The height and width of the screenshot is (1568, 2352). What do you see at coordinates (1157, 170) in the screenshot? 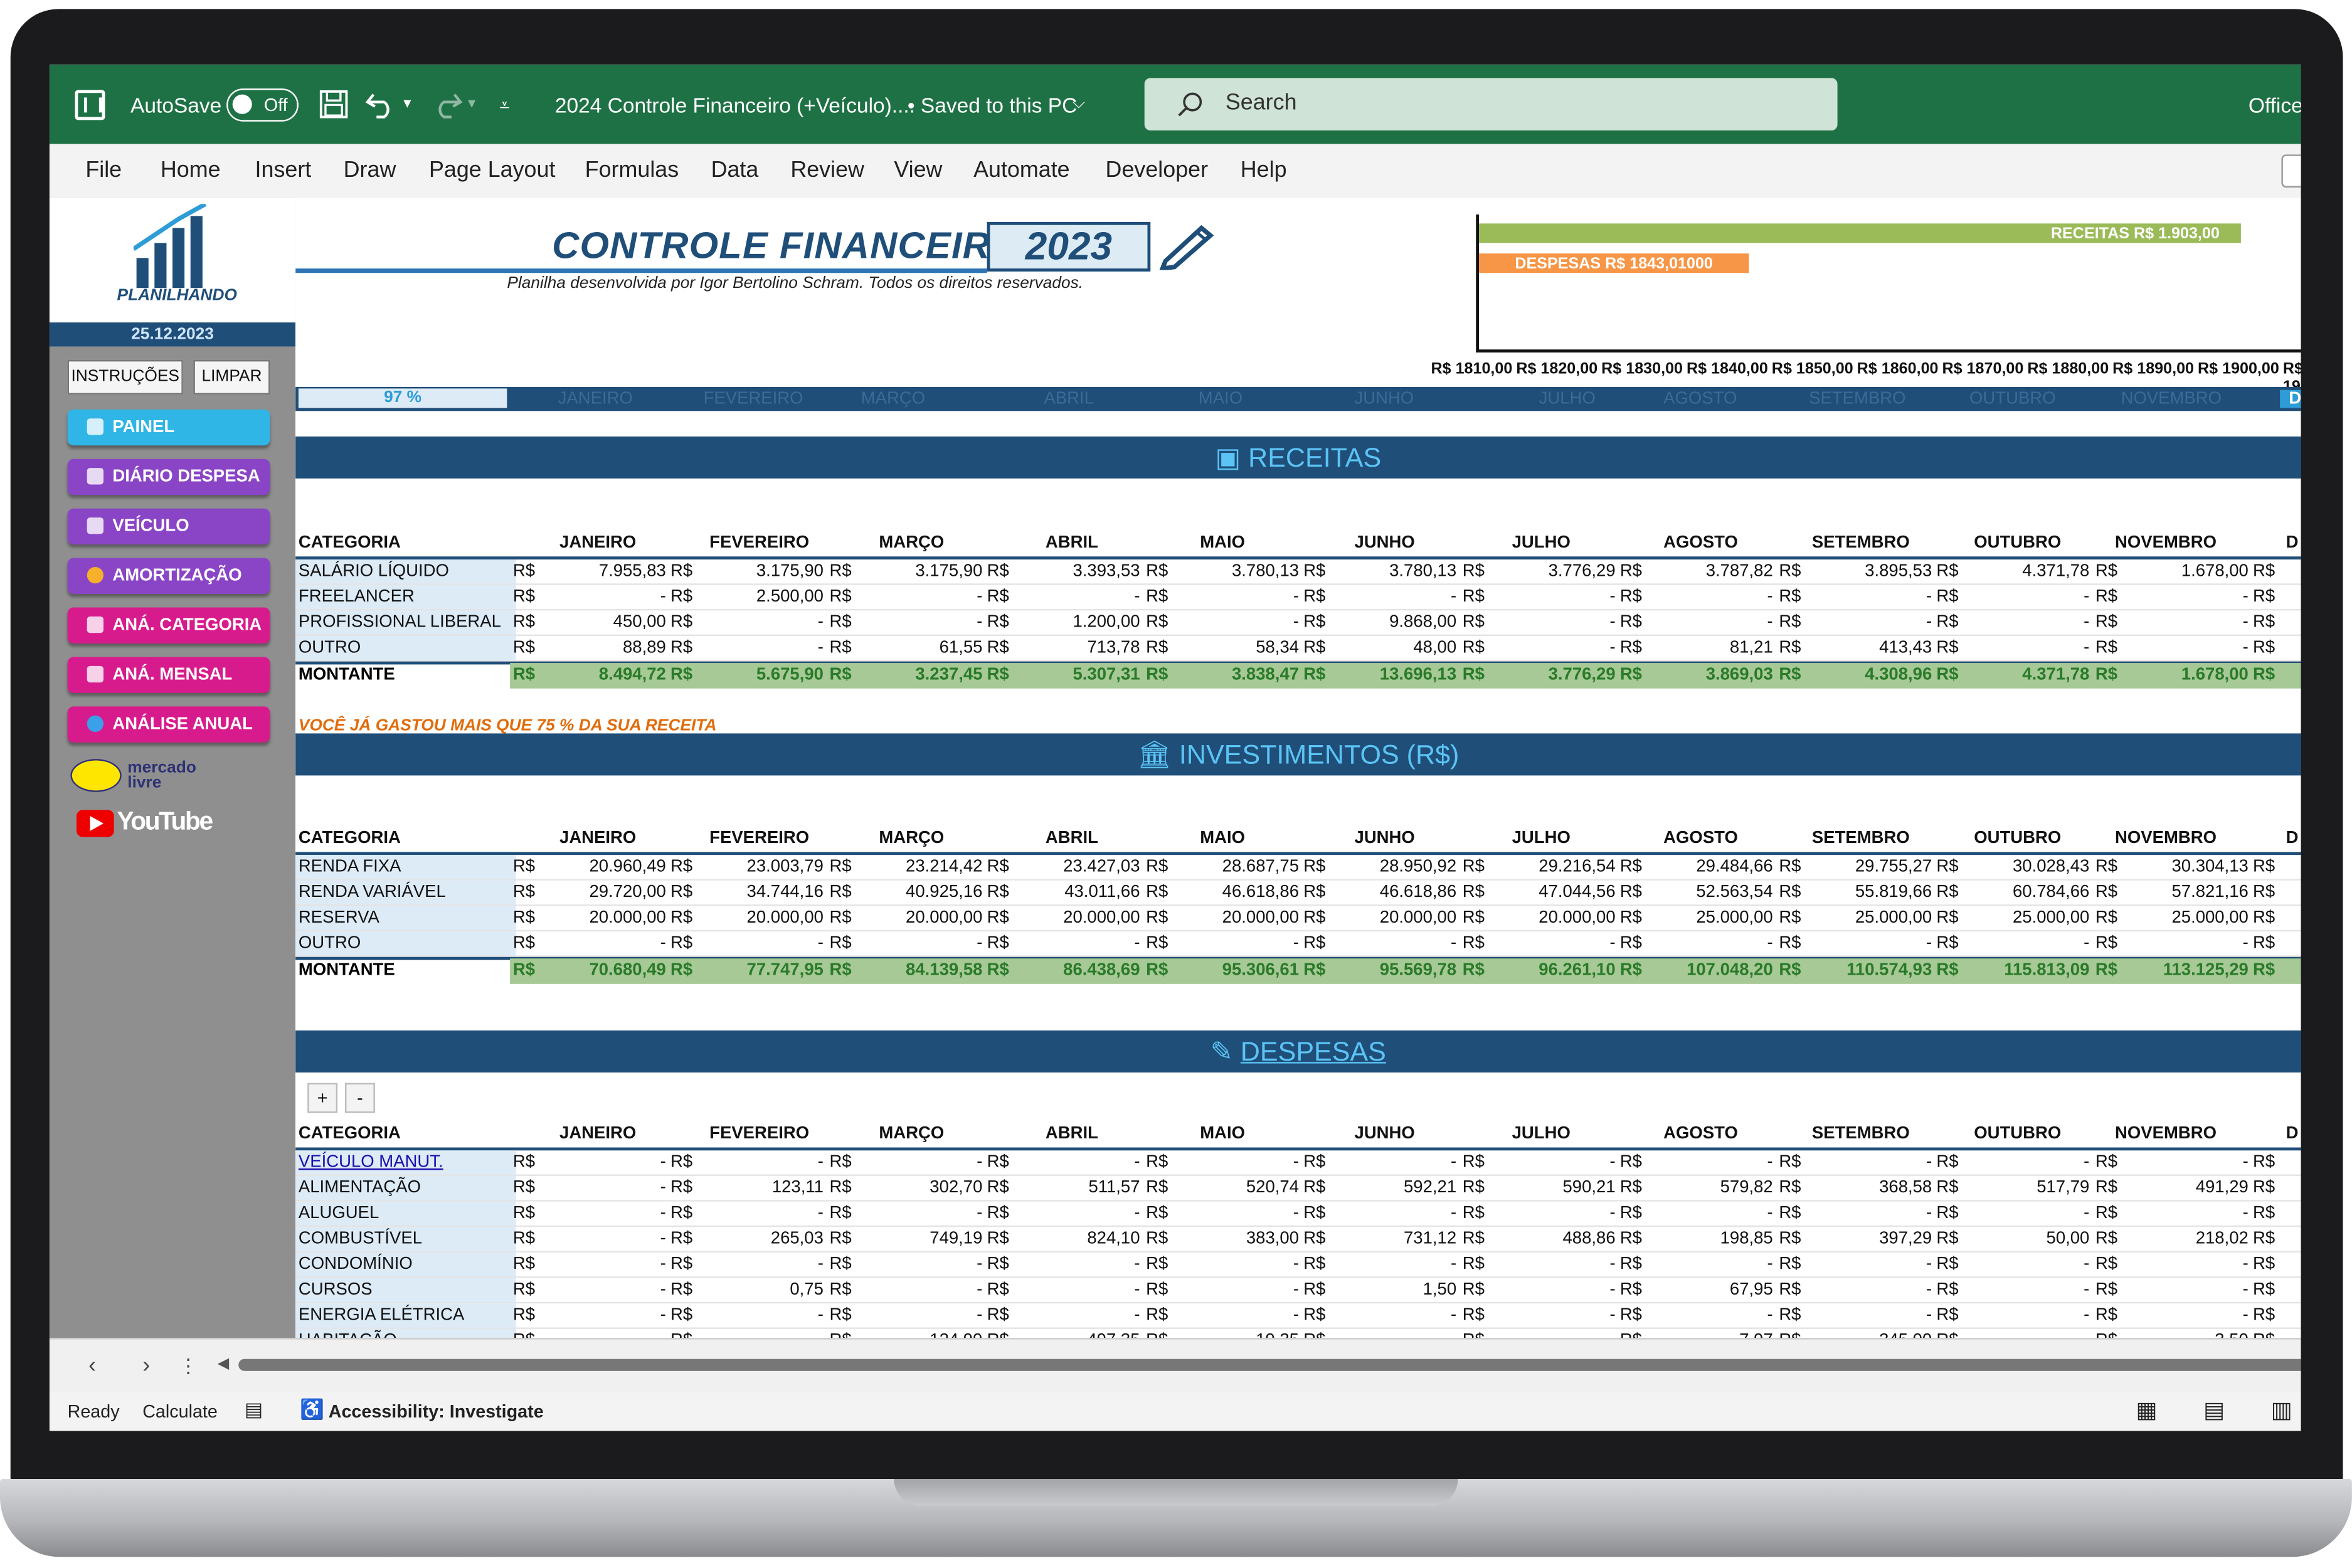
I see `tab-developer: Developer` at bounding box center [1157, 170].